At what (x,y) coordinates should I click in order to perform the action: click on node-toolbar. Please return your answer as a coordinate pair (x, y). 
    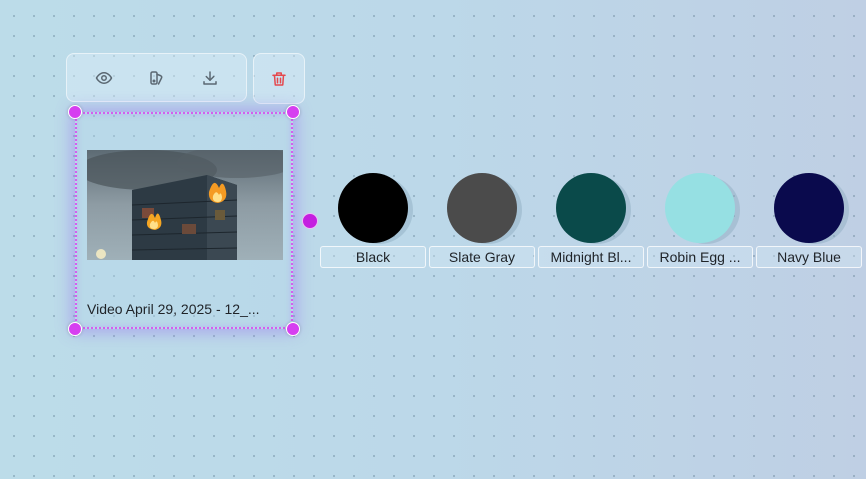
    Looking at the image, I should click on (156, 77).